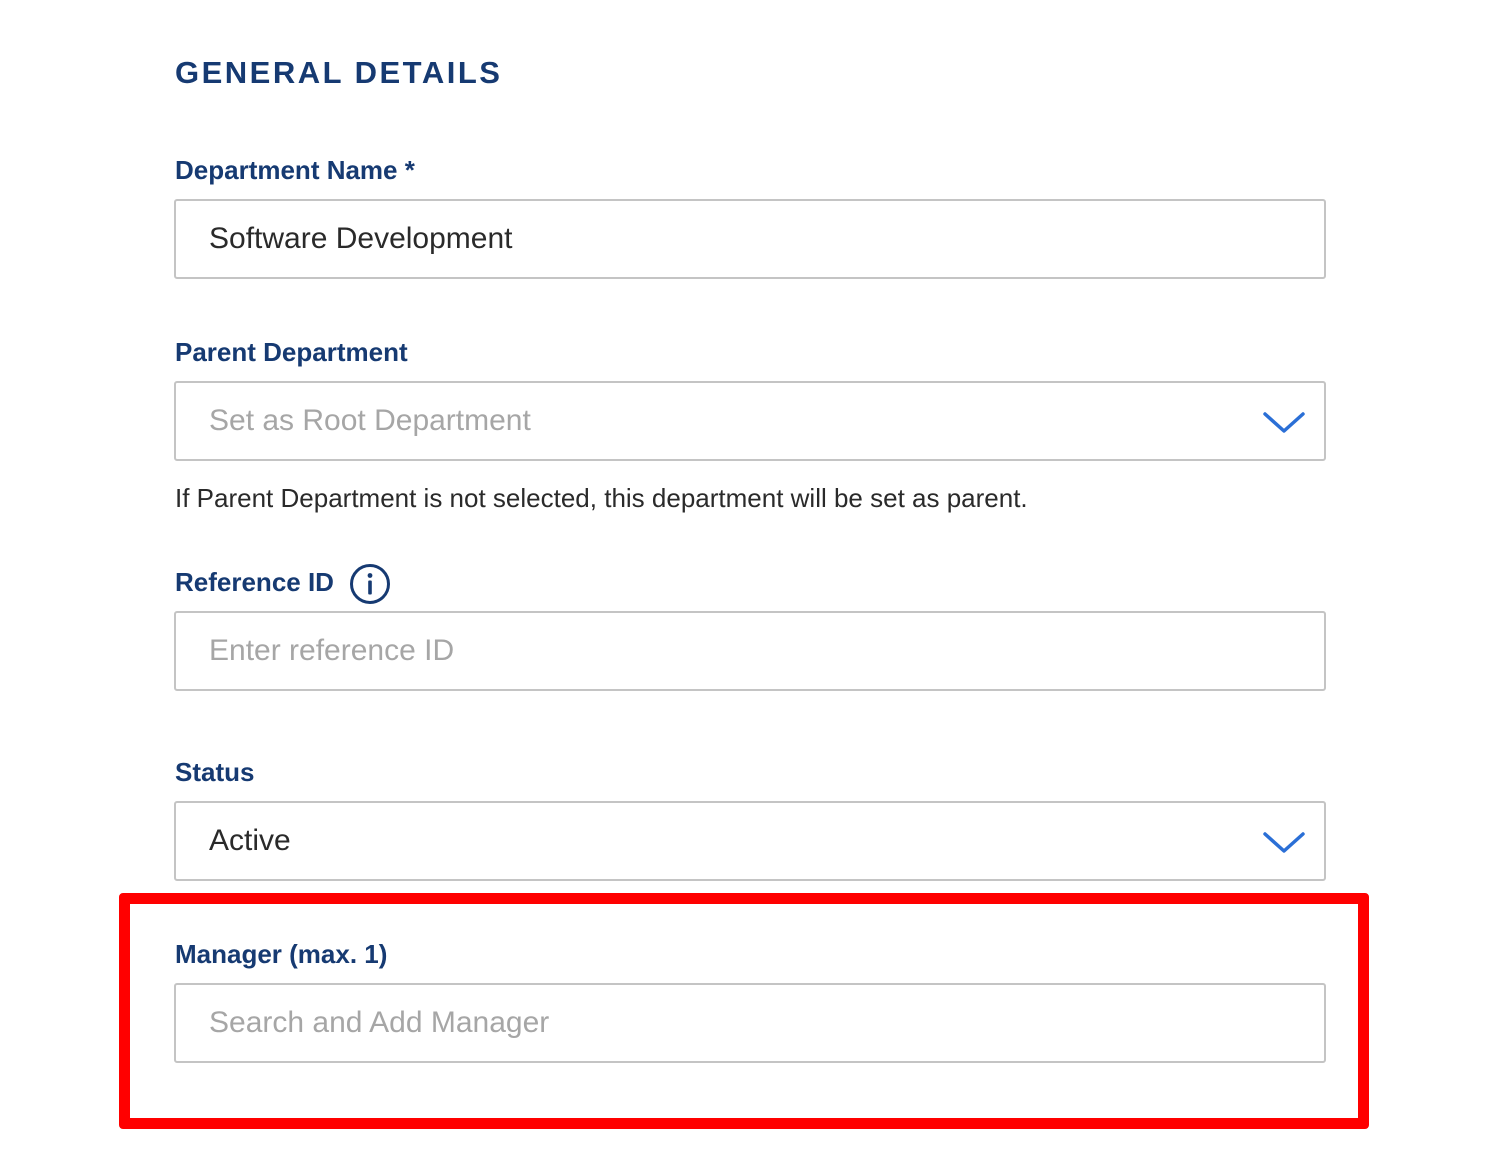 The width and height of the screenshot is (1502, 1165). Describe the element at coordinates (295, 170) in the screenshot. I see `department-name-label: Department Name *` at that location.